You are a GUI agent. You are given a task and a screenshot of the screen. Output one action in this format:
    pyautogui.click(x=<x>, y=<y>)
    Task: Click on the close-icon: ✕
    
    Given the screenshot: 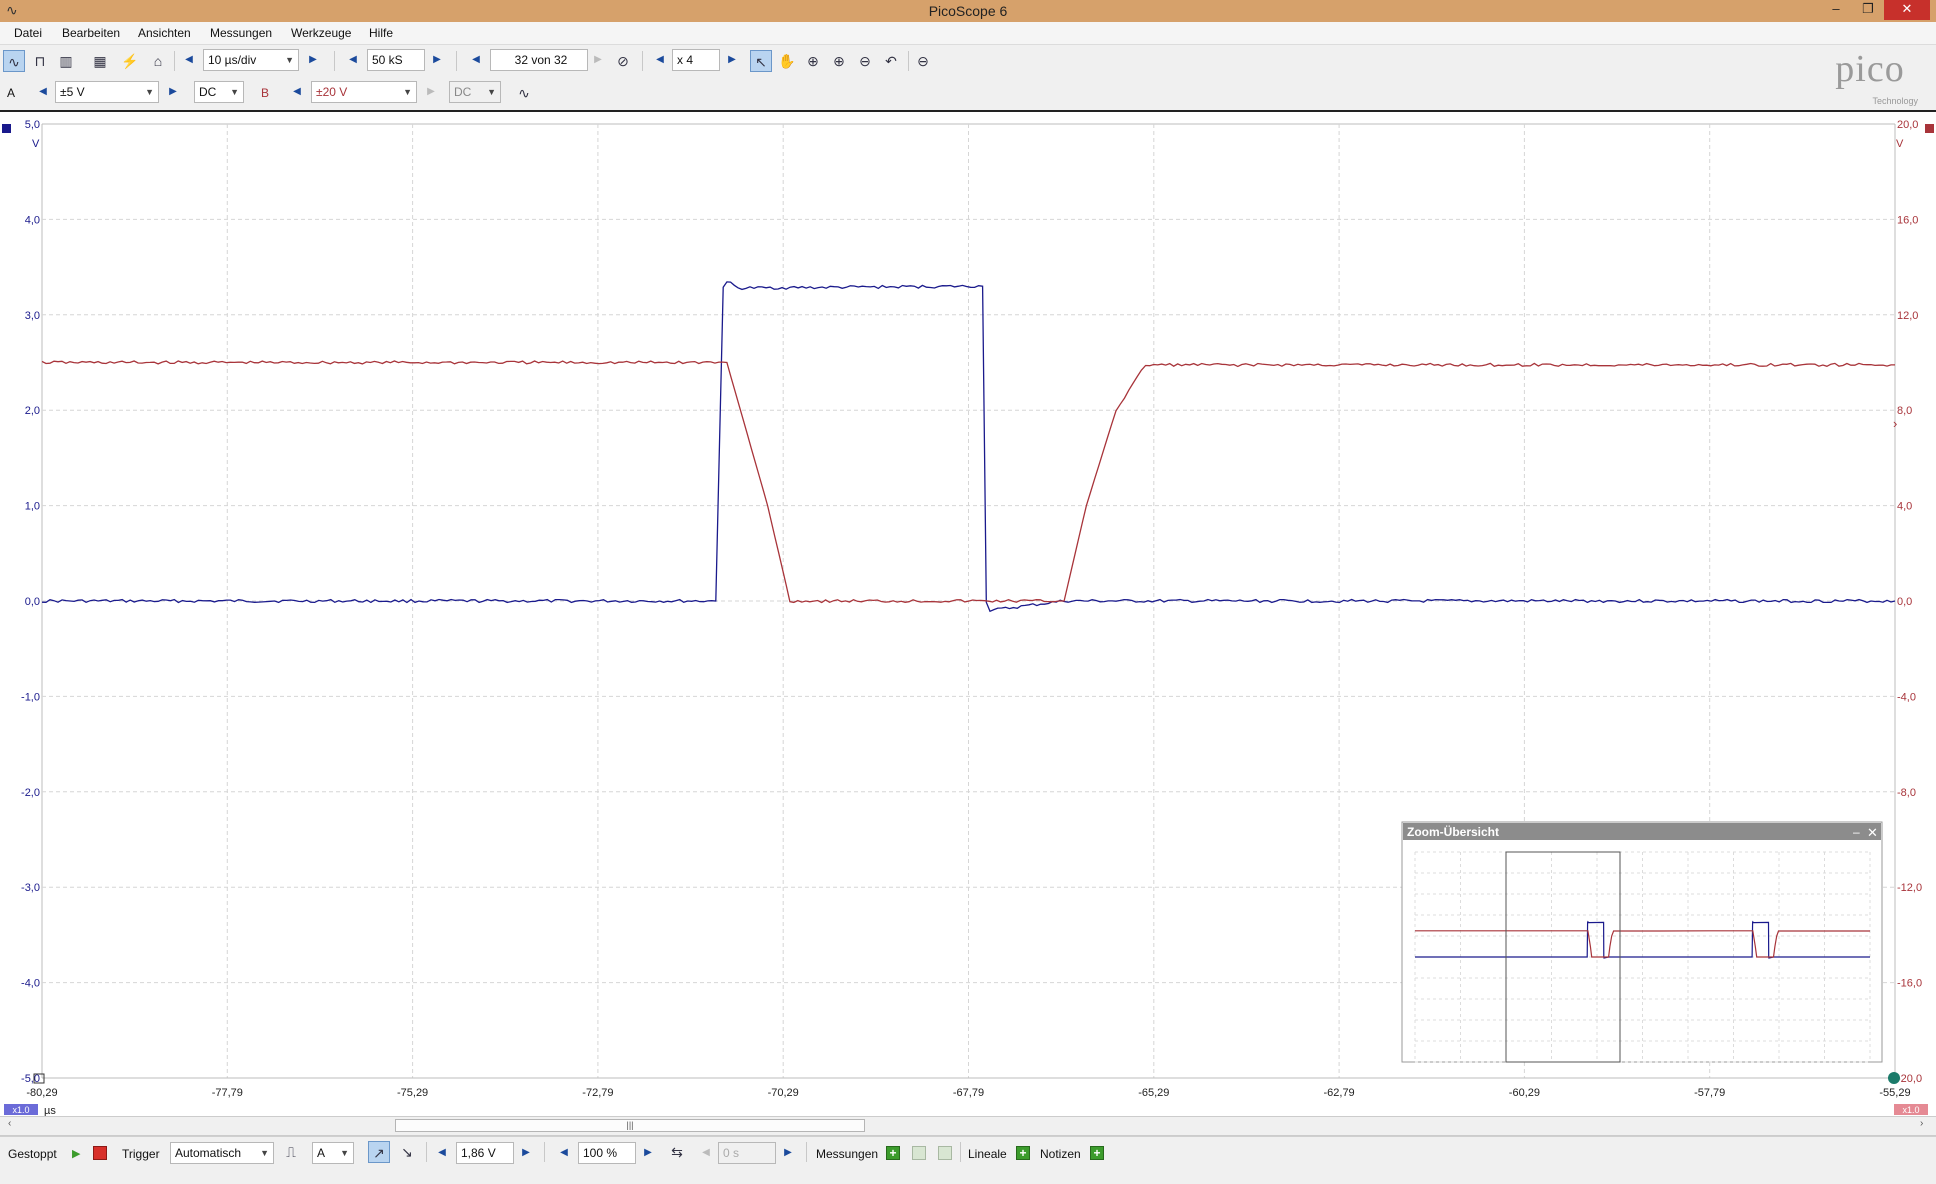 What is the action you would take?
    pyautogui.click(x=1907, y=10)
    